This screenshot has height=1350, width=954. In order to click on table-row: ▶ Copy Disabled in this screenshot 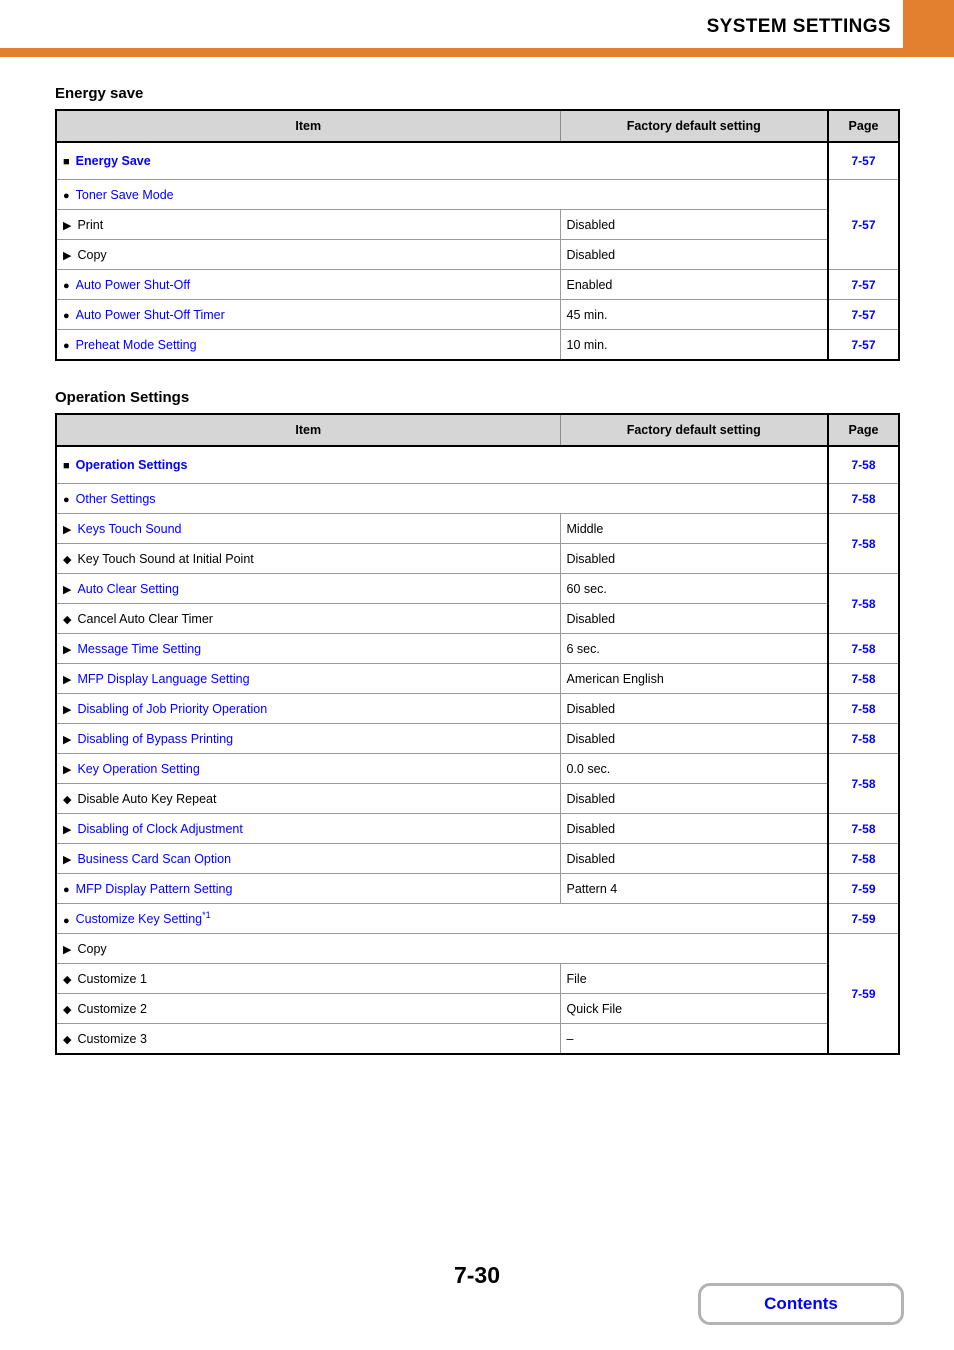, I will do `click(477, 254)`.